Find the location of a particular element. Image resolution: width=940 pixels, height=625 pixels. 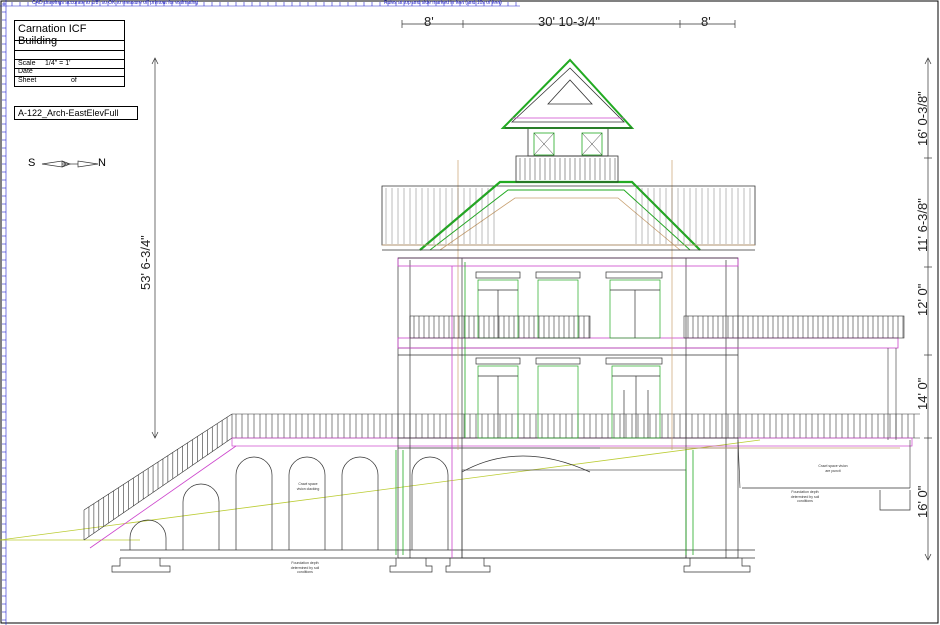

scale-value: 1/4" = 1' is located at coordinates (58, 63).